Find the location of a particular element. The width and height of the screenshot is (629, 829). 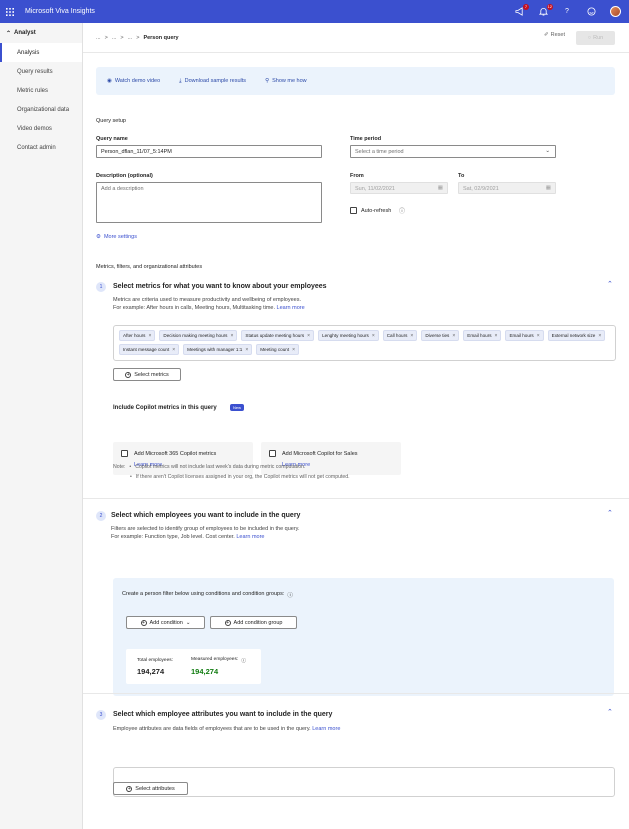

time-period-label: Time period is located at coordinates (366, 139).